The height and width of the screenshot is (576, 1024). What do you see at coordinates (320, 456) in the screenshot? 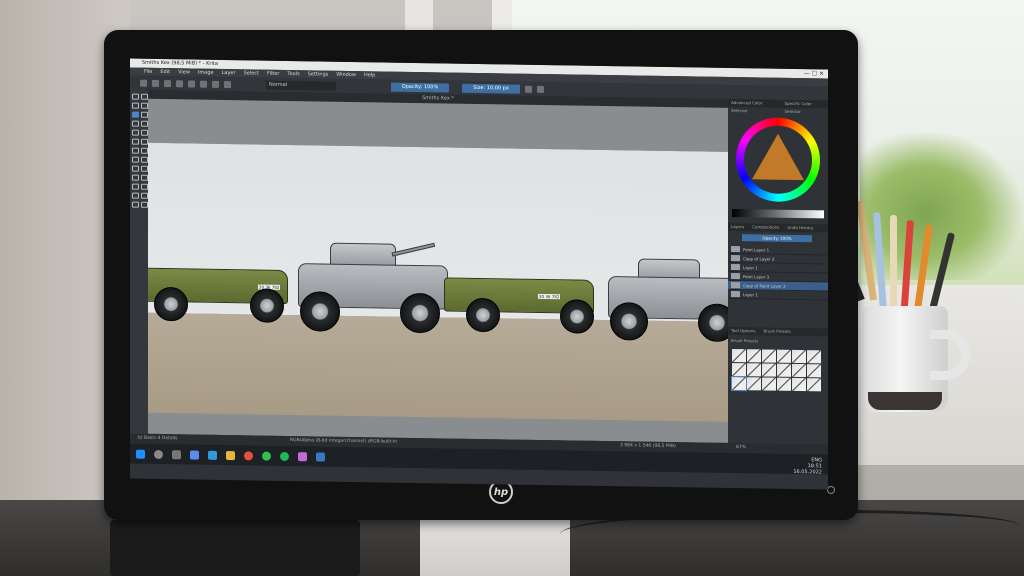
I see `app-icon` at bounding box center [320, 456].